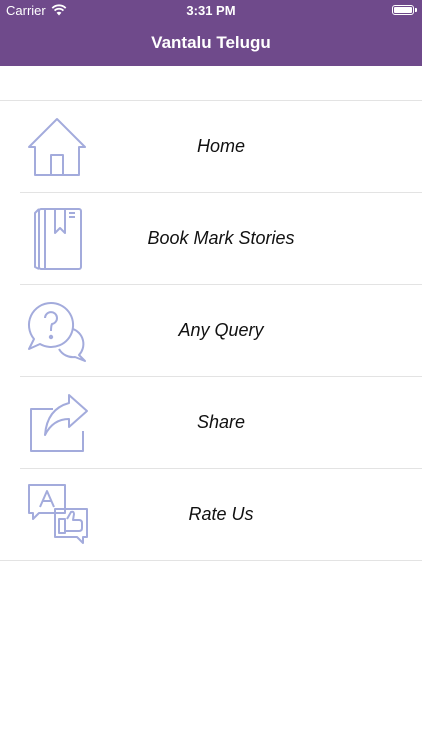  I want to click on menu-item-home: Home, so click(221, 147).